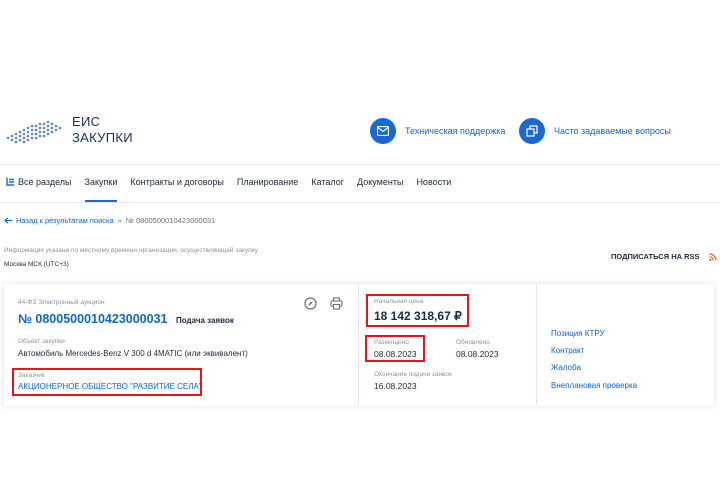 This screenshot has height=480, width=720. I want to click on subscribe-rss-label: ПОДПИСАТЬСЯ НА RSS, so click(655, 256).